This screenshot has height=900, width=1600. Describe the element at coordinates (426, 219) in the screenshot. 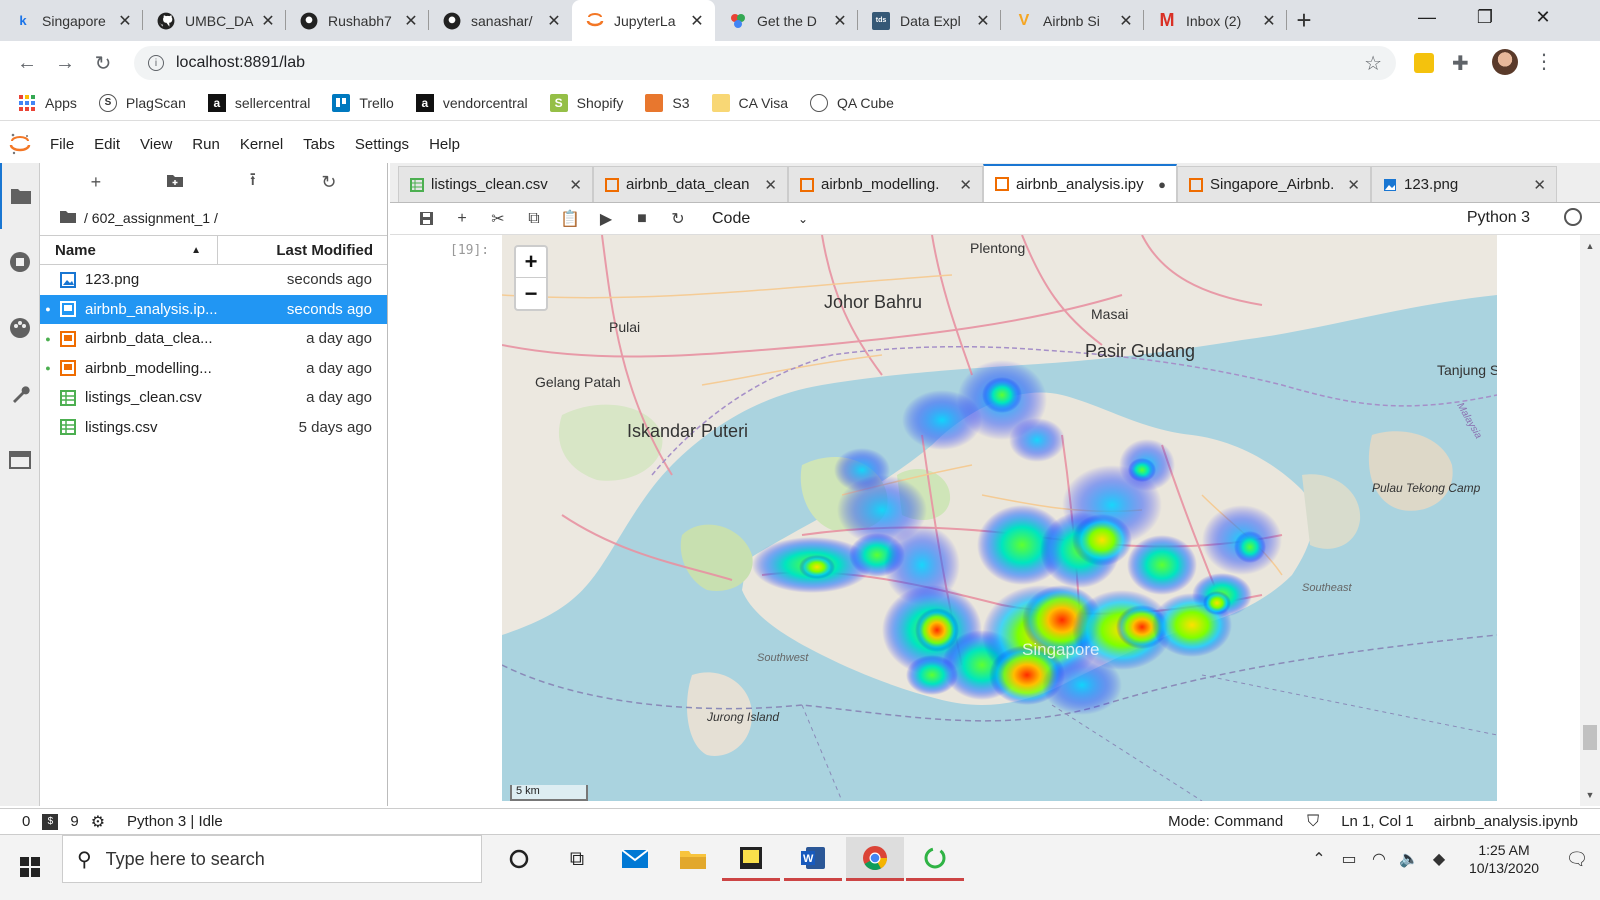

I see `save-icon` at that location.